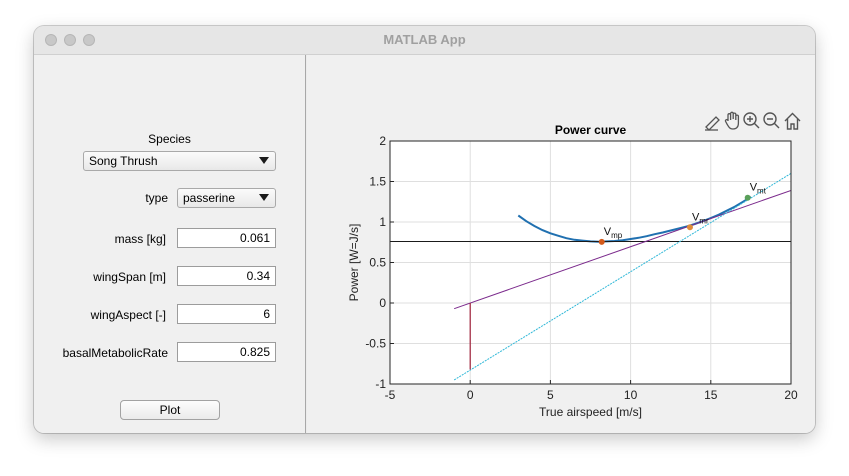  Describe the element at coordinates (226, 314) in the screenshot. I see `wingaspect-field: 6` at that location.